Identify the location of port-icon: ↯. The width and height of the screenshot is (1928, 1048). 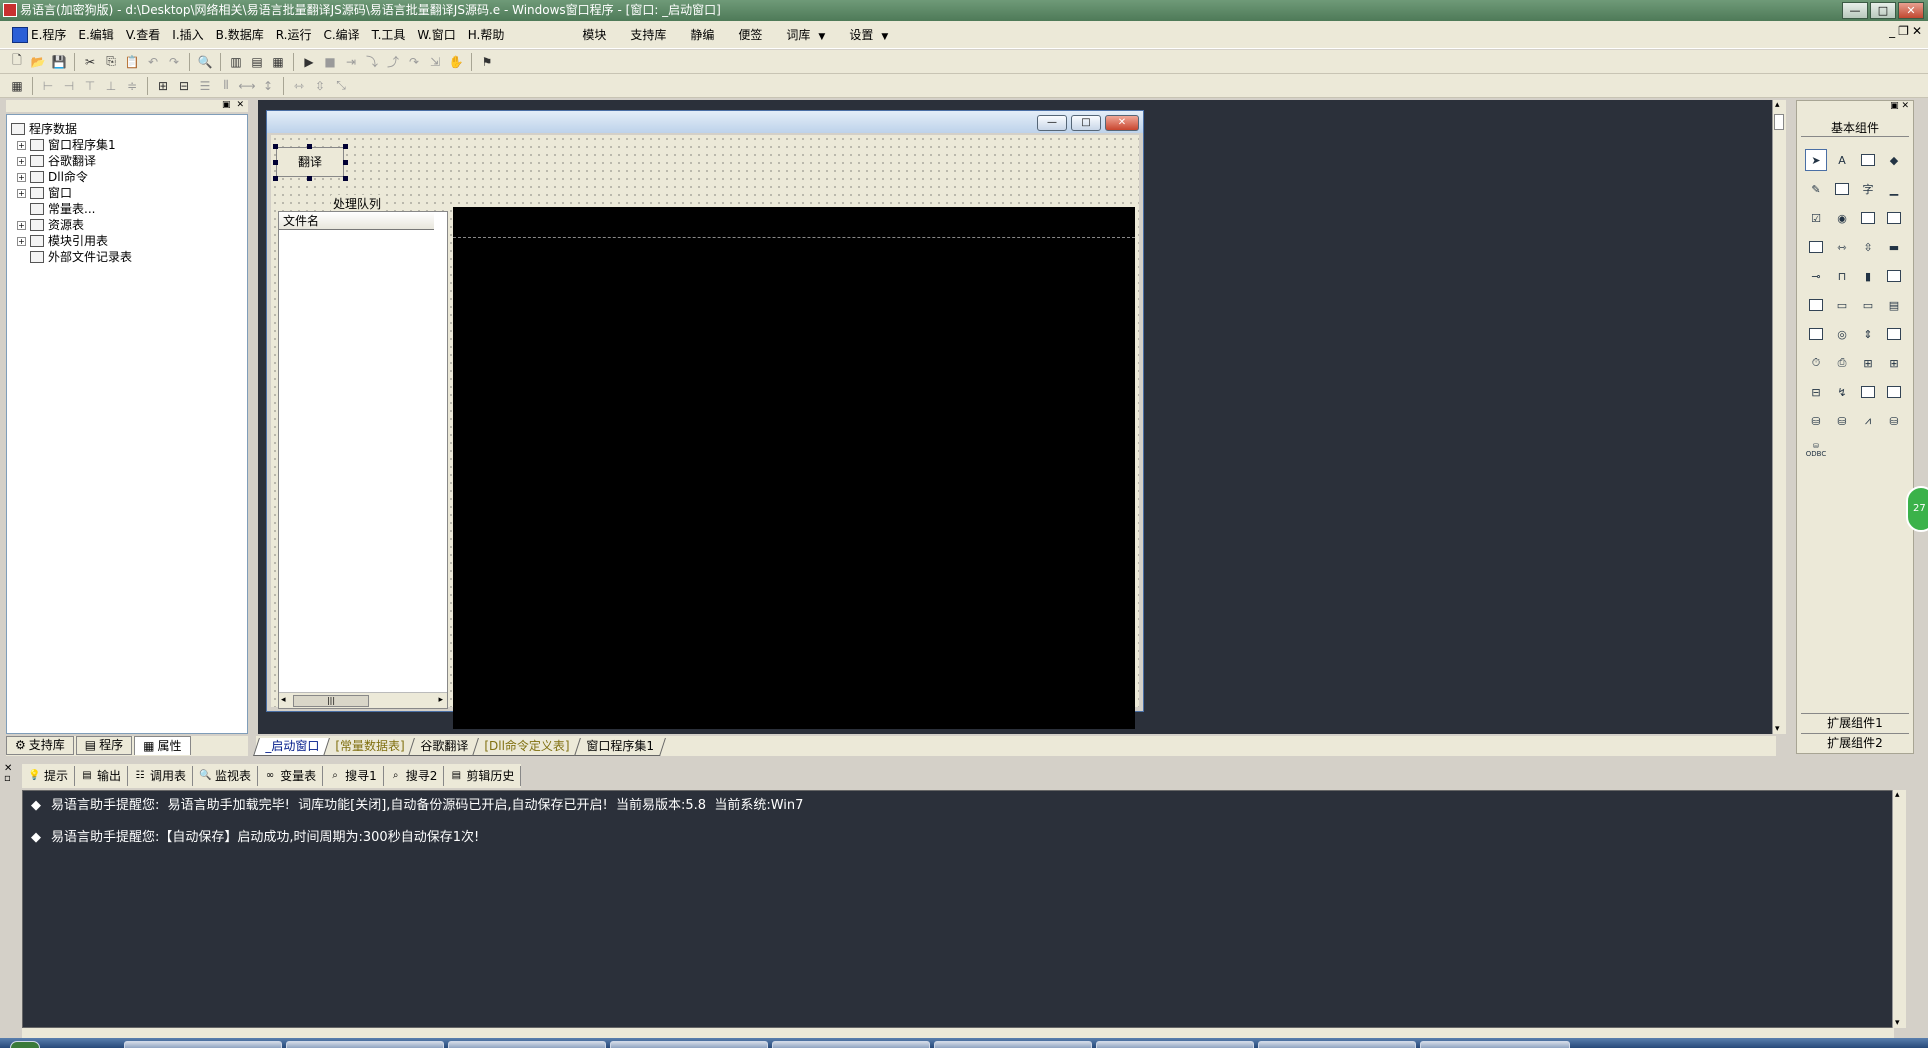
(1842, 392).